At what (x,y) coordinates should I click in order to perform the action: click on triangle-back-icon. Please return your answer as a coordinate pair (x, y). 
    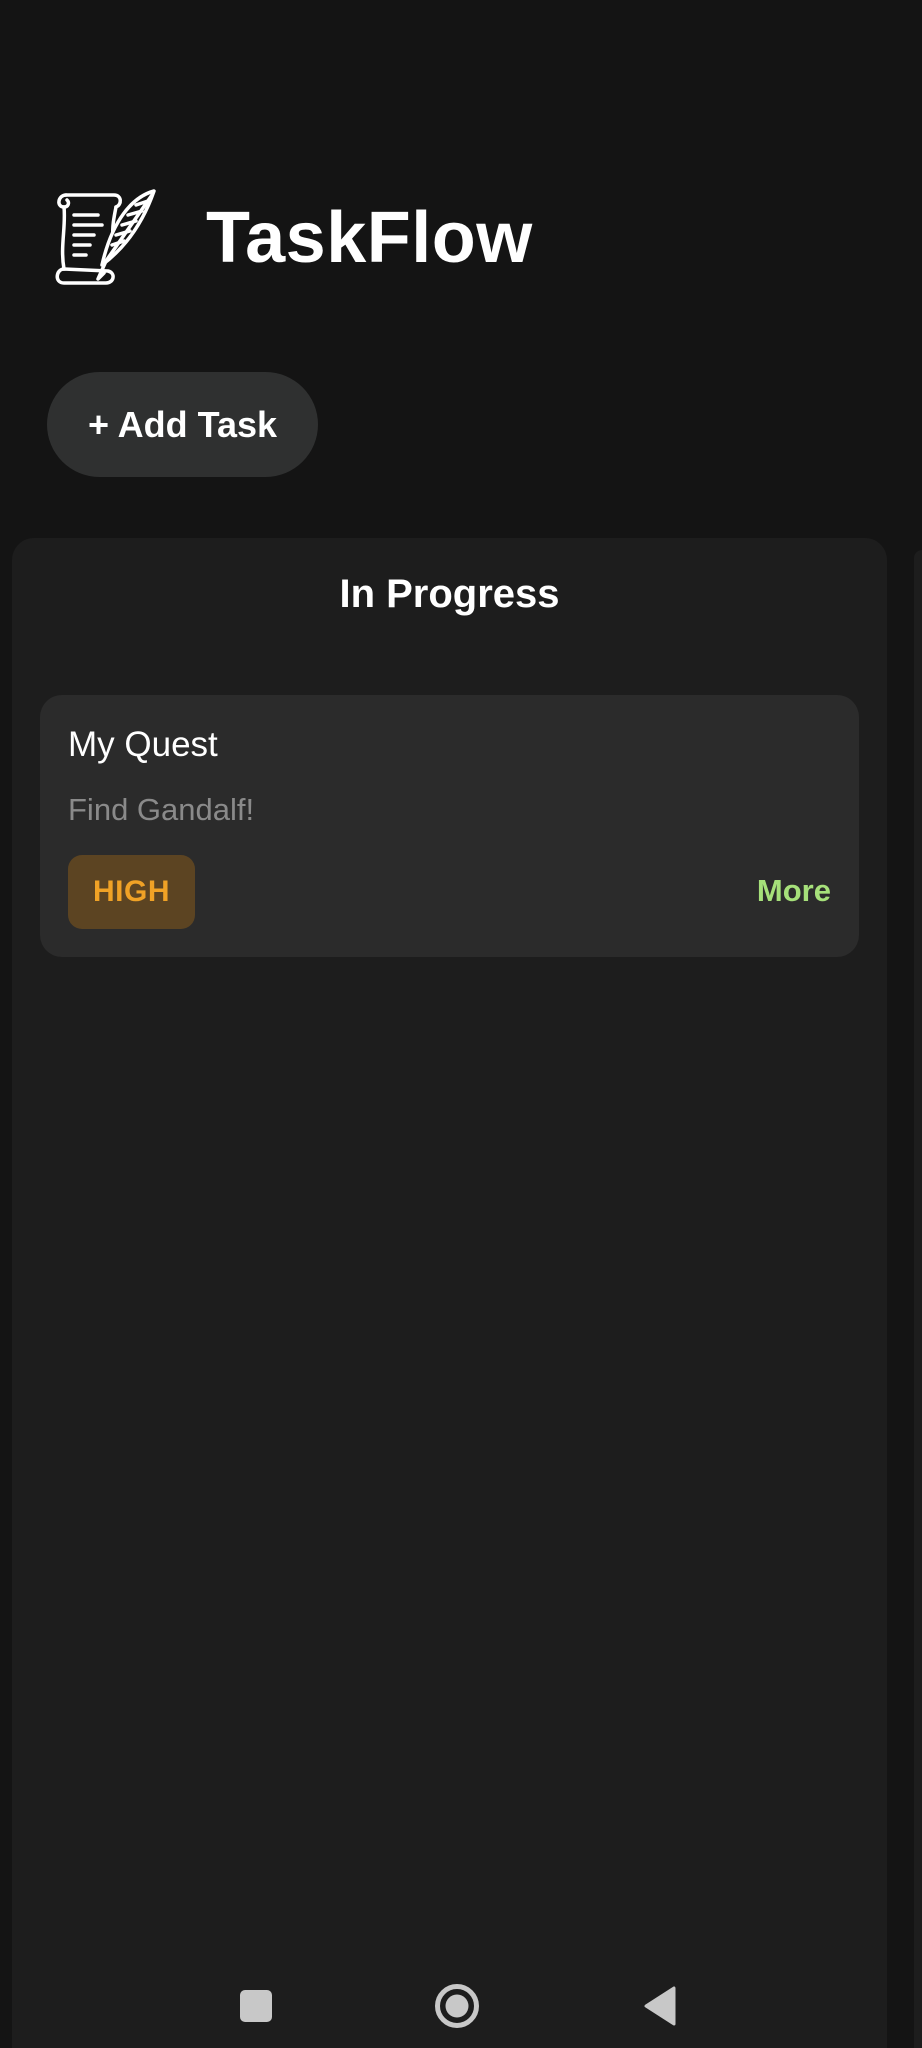
    Looking at the image, I should click on (660, 2006).